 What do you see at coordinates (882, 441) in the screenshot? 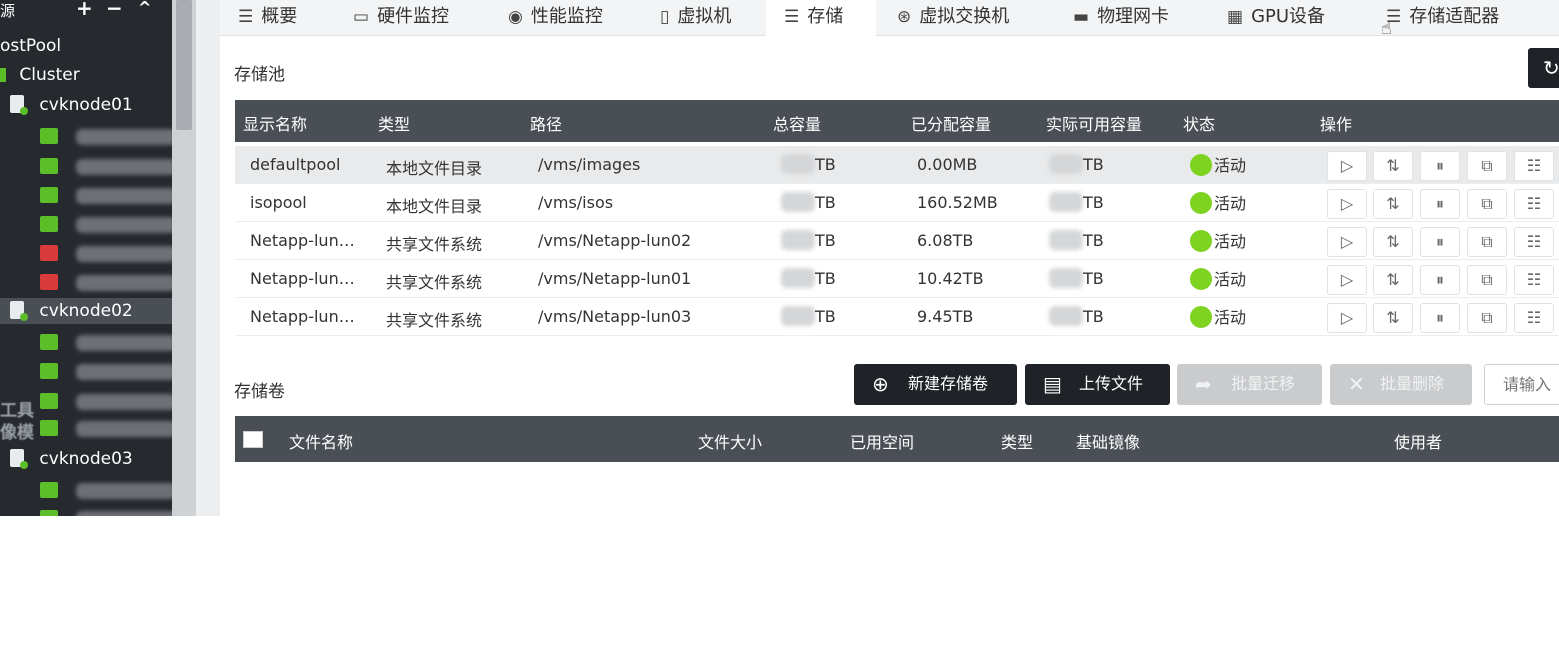
I see `column-header: 已用空间` at bounding box center [882, 441].